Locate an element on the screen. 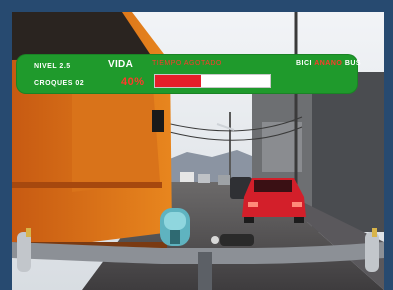 Image resolution: width=393 pixels, height=290 pixels. vehicle-label-suffix: BUS is located at coordinates (353, 63).